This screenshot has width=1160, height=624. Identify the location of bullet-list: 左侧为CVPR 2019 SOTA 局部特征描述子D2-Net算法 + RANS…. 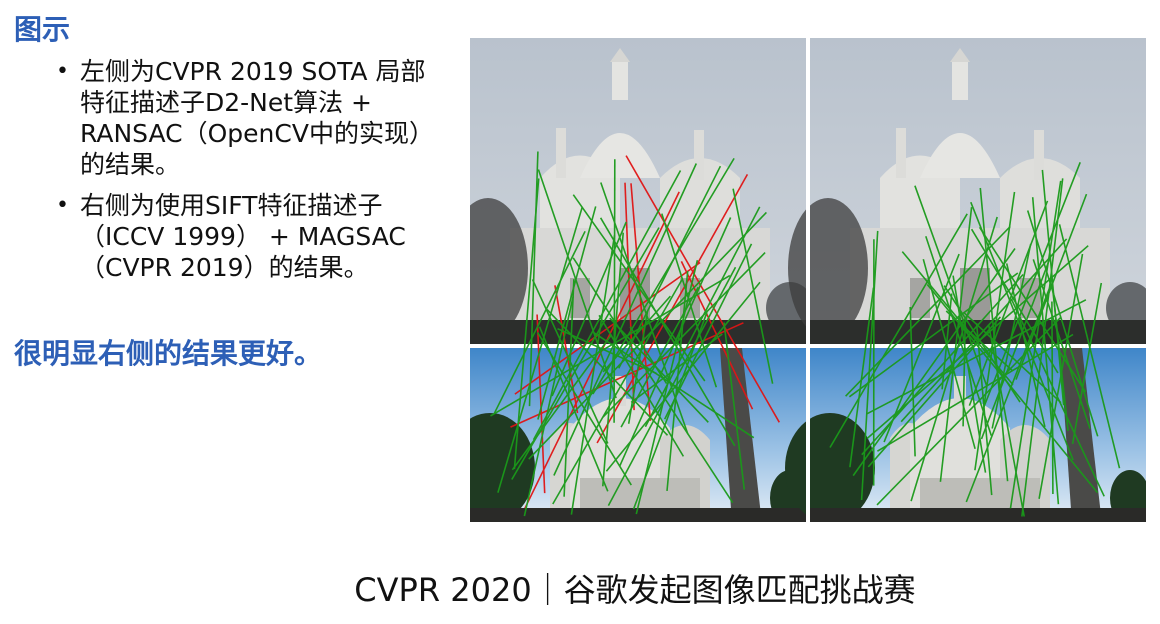
(246, 174).